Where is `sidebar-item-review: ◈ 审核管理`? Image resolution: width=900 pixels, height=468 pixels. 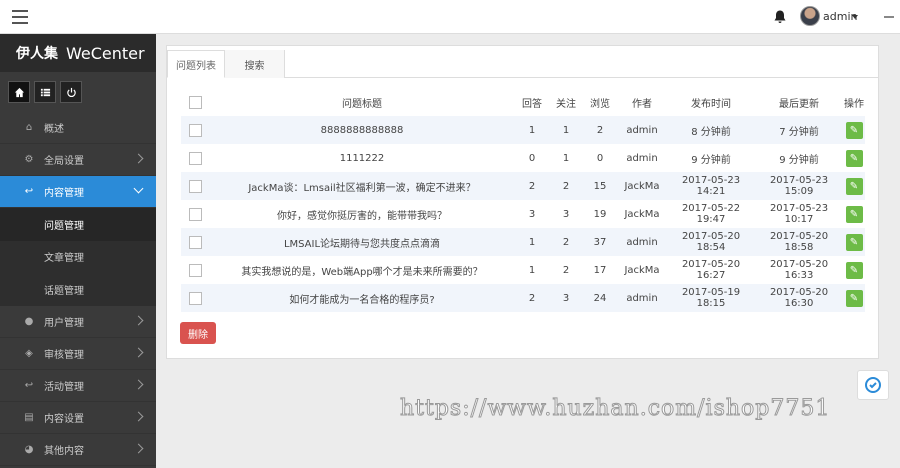
sidebar-item-review: ◈ 审核管理 is located at coordinates (78, 354).